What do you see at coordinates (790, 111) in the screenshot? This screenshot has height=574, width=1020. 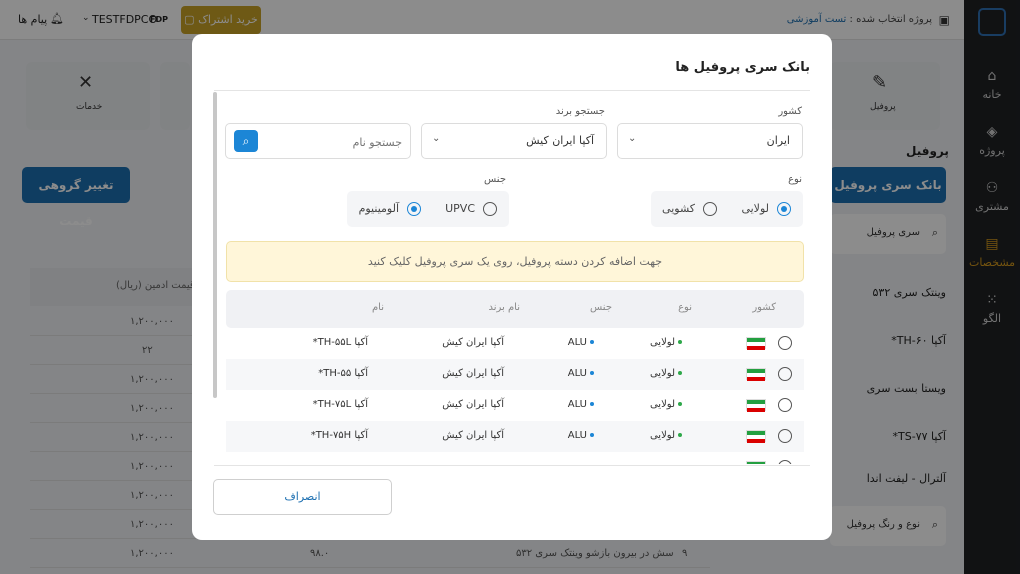 I see `country-label: کشور` at bounding box center [790, 111].